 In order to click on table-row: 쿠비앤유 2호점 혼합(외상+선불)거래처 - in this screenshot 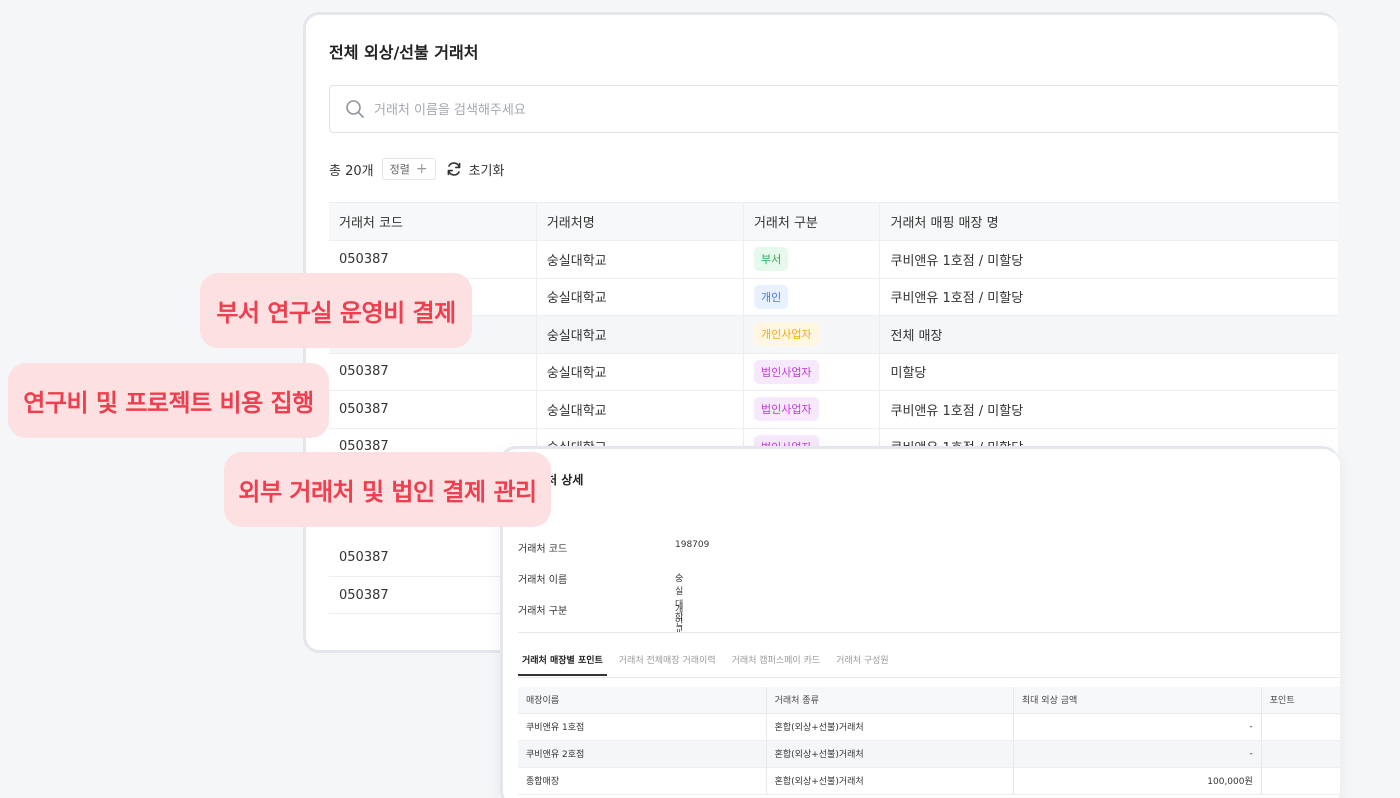, I will do `click(929, 754)`.